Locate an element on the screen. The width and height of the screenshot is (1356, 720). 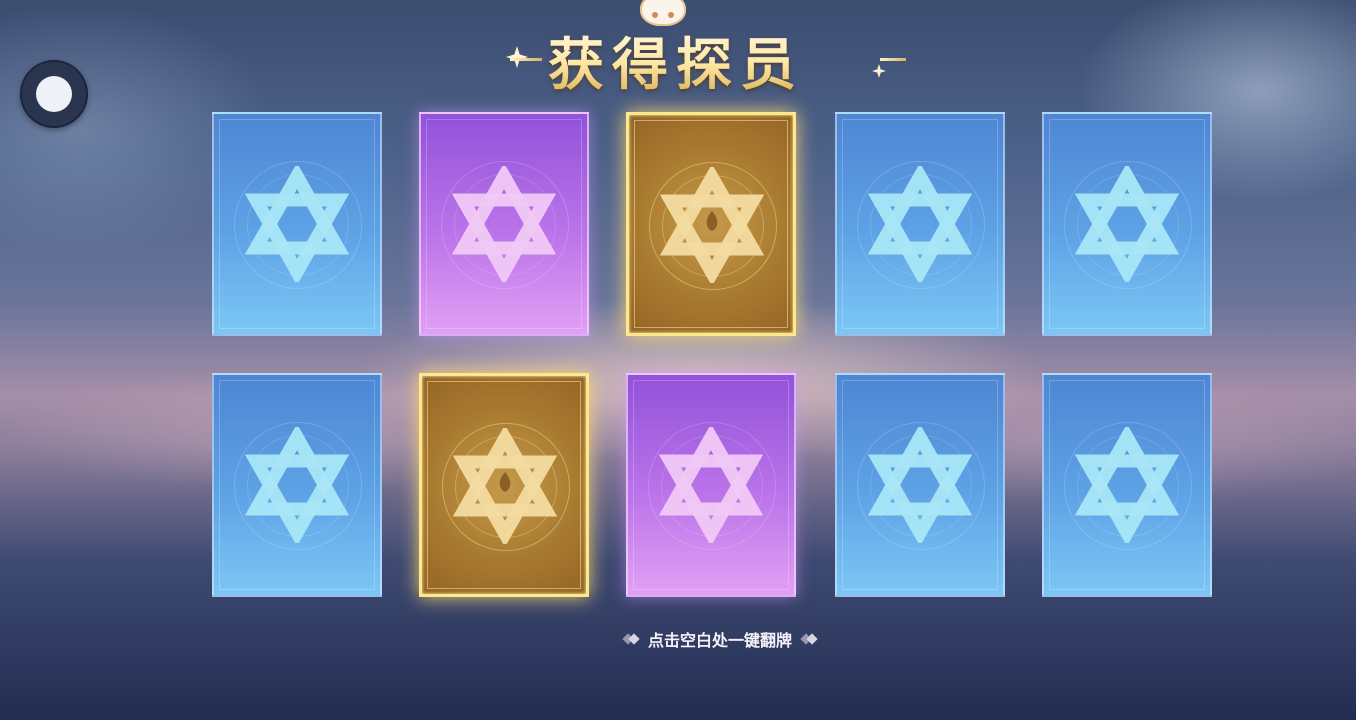
diamond-right-icon is located at coordinates (809, 639).